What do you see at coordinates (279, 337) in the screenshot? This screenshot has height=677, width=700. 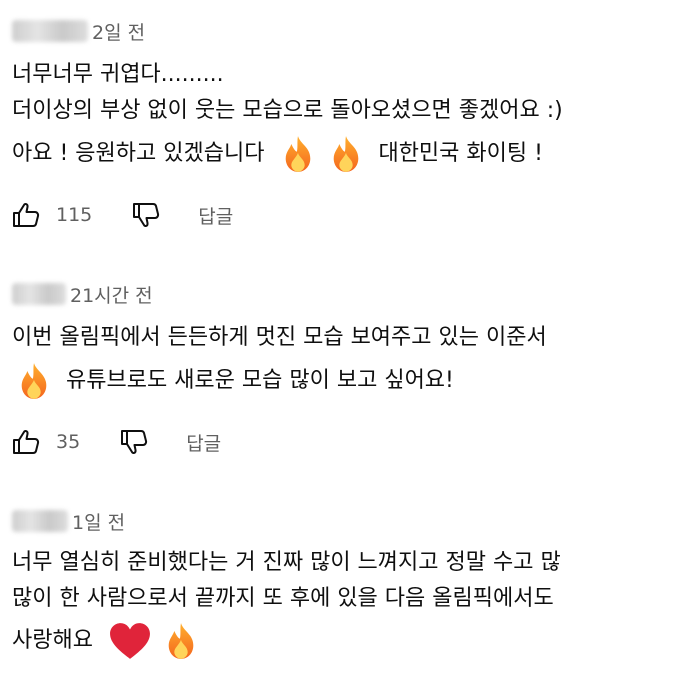 I see `comment-text-line: 이번 올림픽에서 든든하게 멋진 모습 보여주고 있는 이준서` at bounding box center [279, 337].